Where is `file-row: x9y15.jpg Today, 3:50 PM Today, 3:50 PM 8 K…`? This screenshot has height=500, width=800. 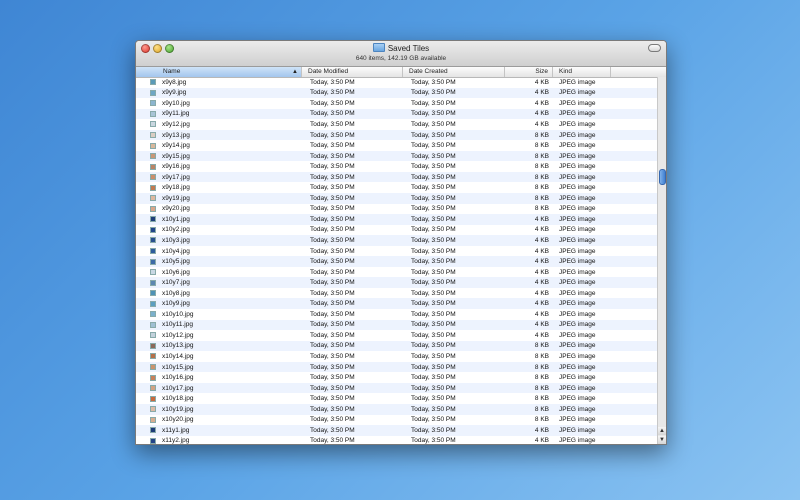 file-row: x9y15.jpg Today, 3:50 PM Today, 3:50 PM 8 K… is located at coordinates (397, 156).